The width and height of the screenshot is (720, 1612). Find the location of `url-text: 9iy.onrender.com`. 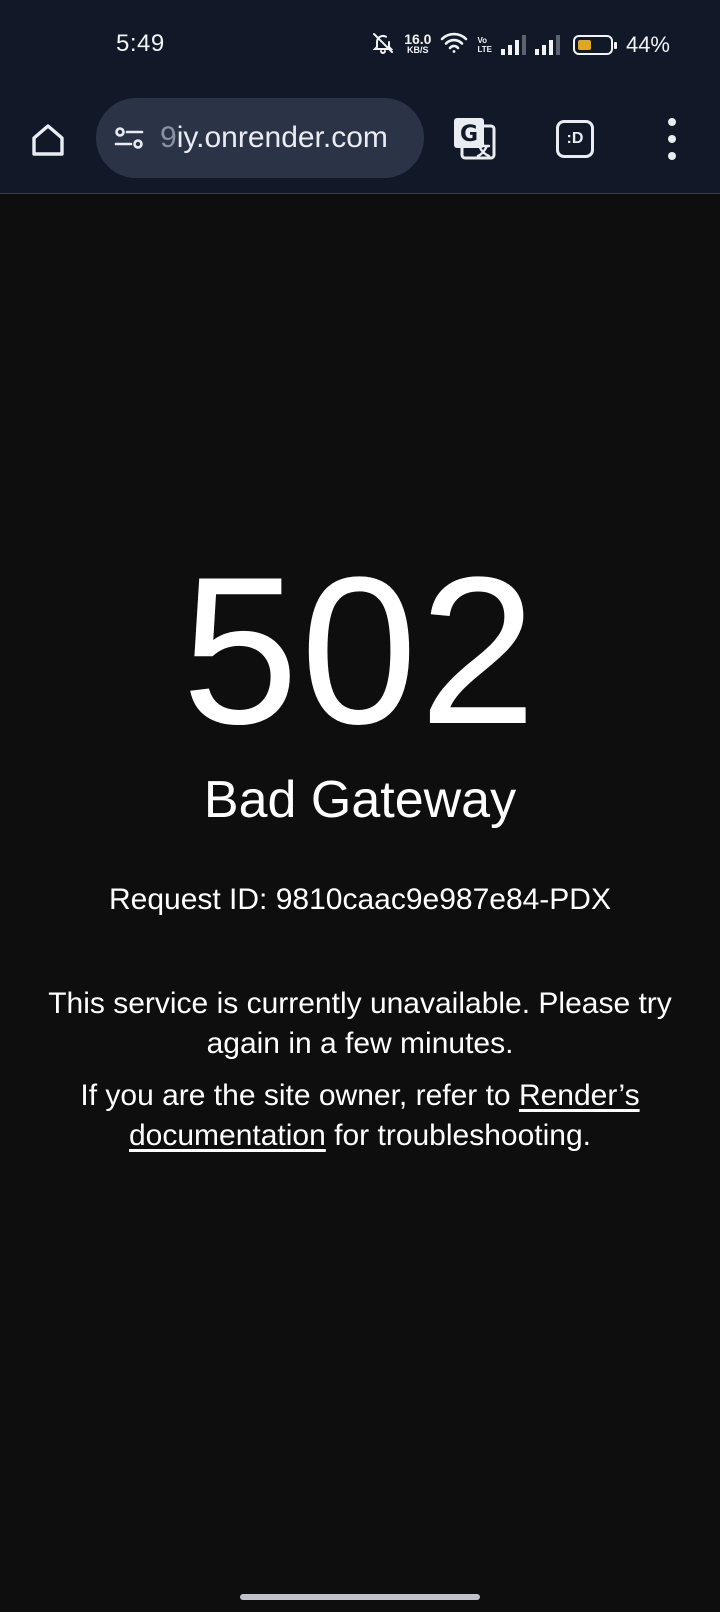

url-text: 9iy.onrender.com is located at coordinates (283, 138).